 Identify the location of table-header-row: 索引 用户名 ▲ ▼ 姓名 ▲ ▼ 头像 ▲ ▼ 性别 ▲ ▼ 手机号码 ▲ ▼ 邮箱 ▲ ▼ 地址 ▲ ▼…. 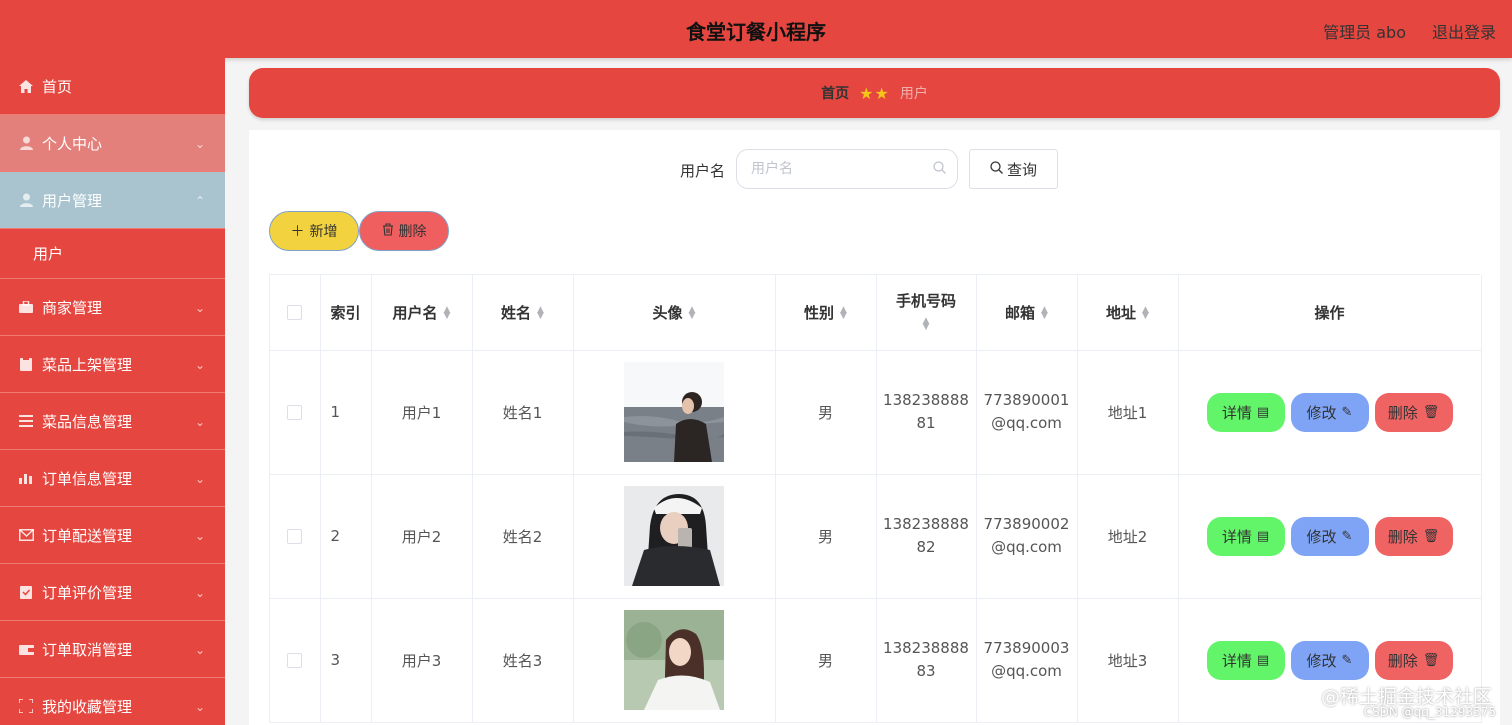
(876, 313).